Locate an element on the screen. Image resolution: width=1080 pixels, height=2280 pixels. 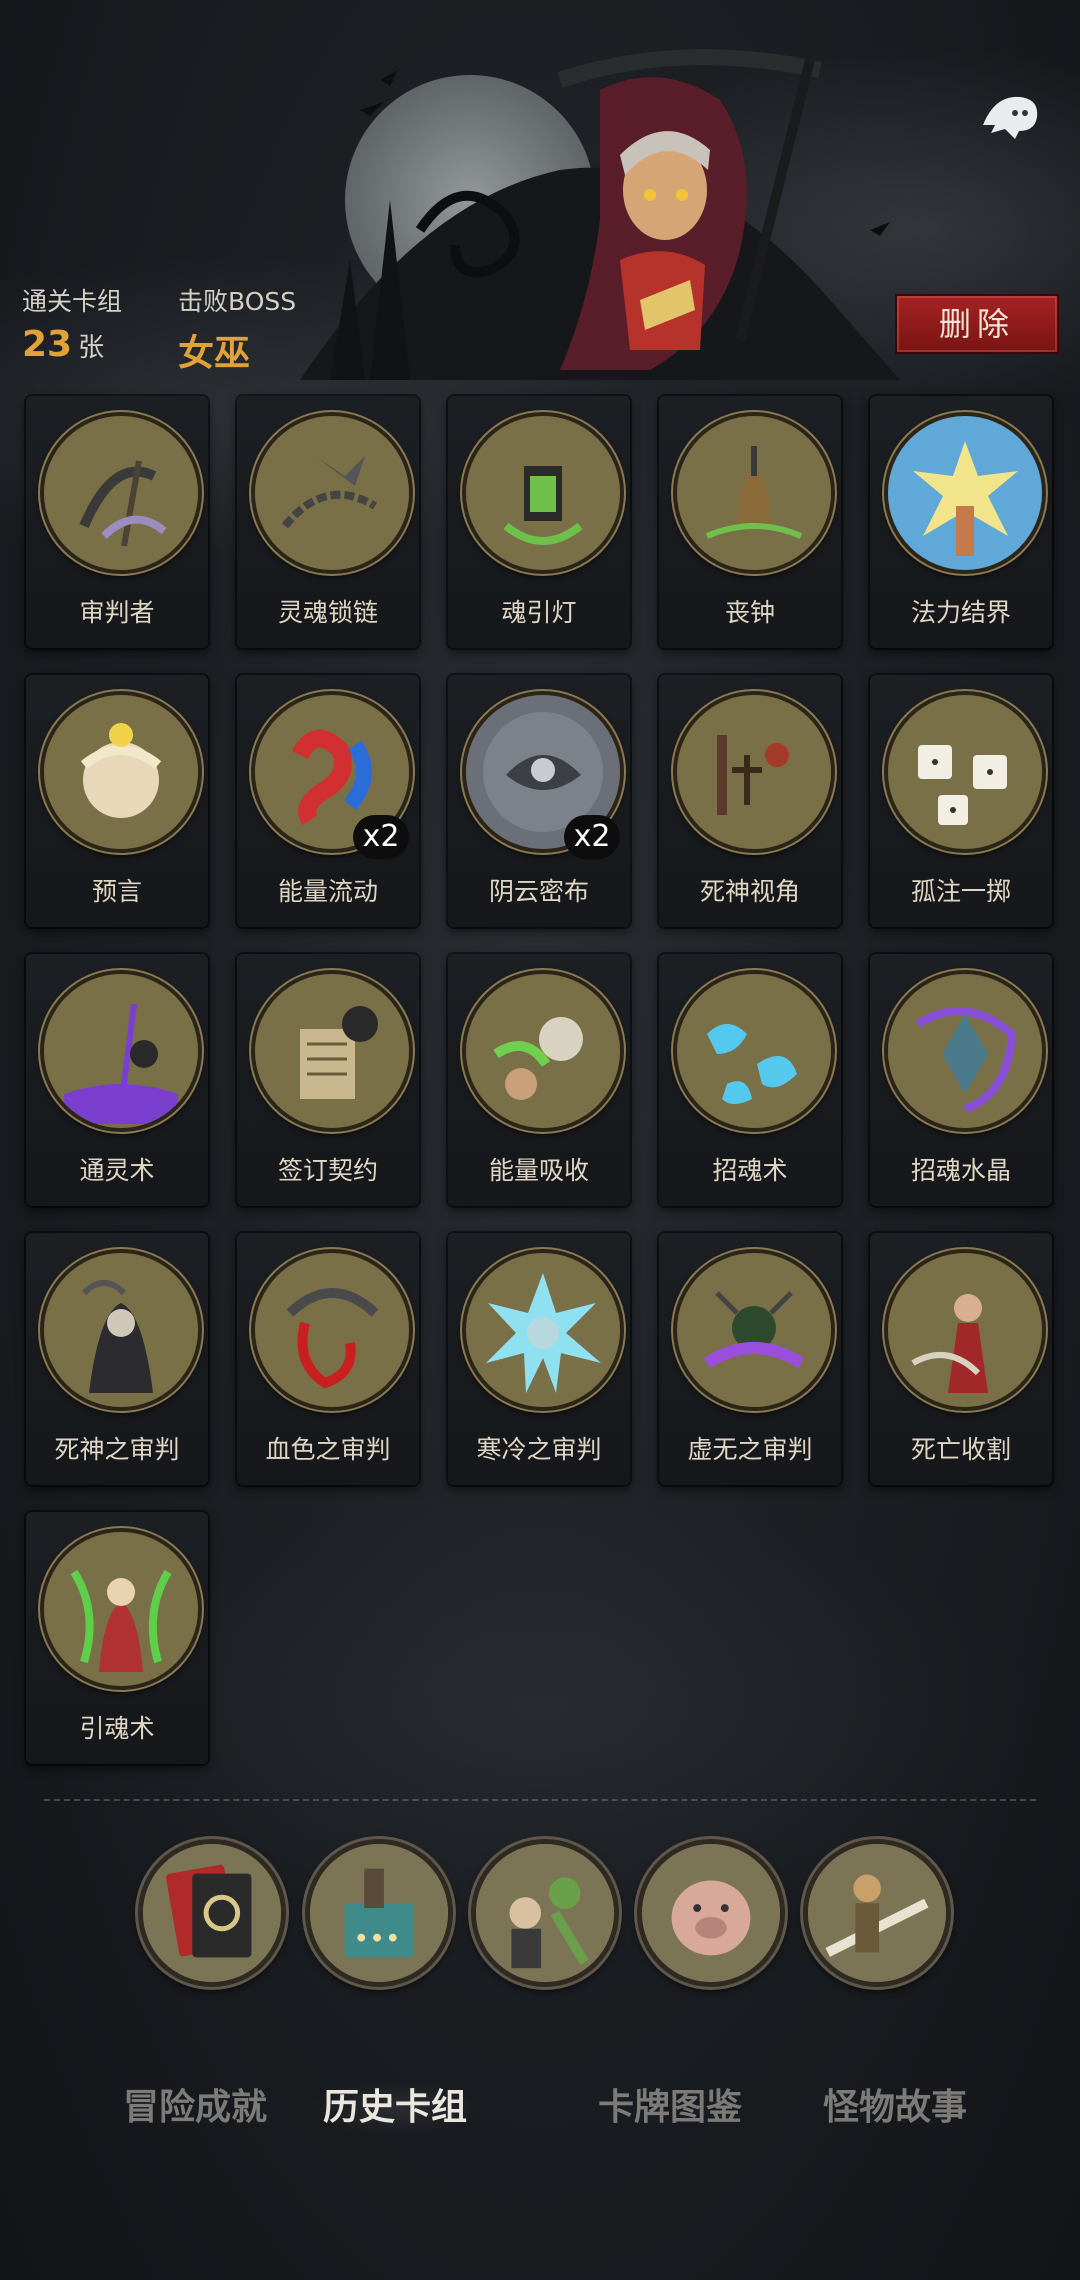
card-item: 签订契约 is located at coordinates (328, 1080).